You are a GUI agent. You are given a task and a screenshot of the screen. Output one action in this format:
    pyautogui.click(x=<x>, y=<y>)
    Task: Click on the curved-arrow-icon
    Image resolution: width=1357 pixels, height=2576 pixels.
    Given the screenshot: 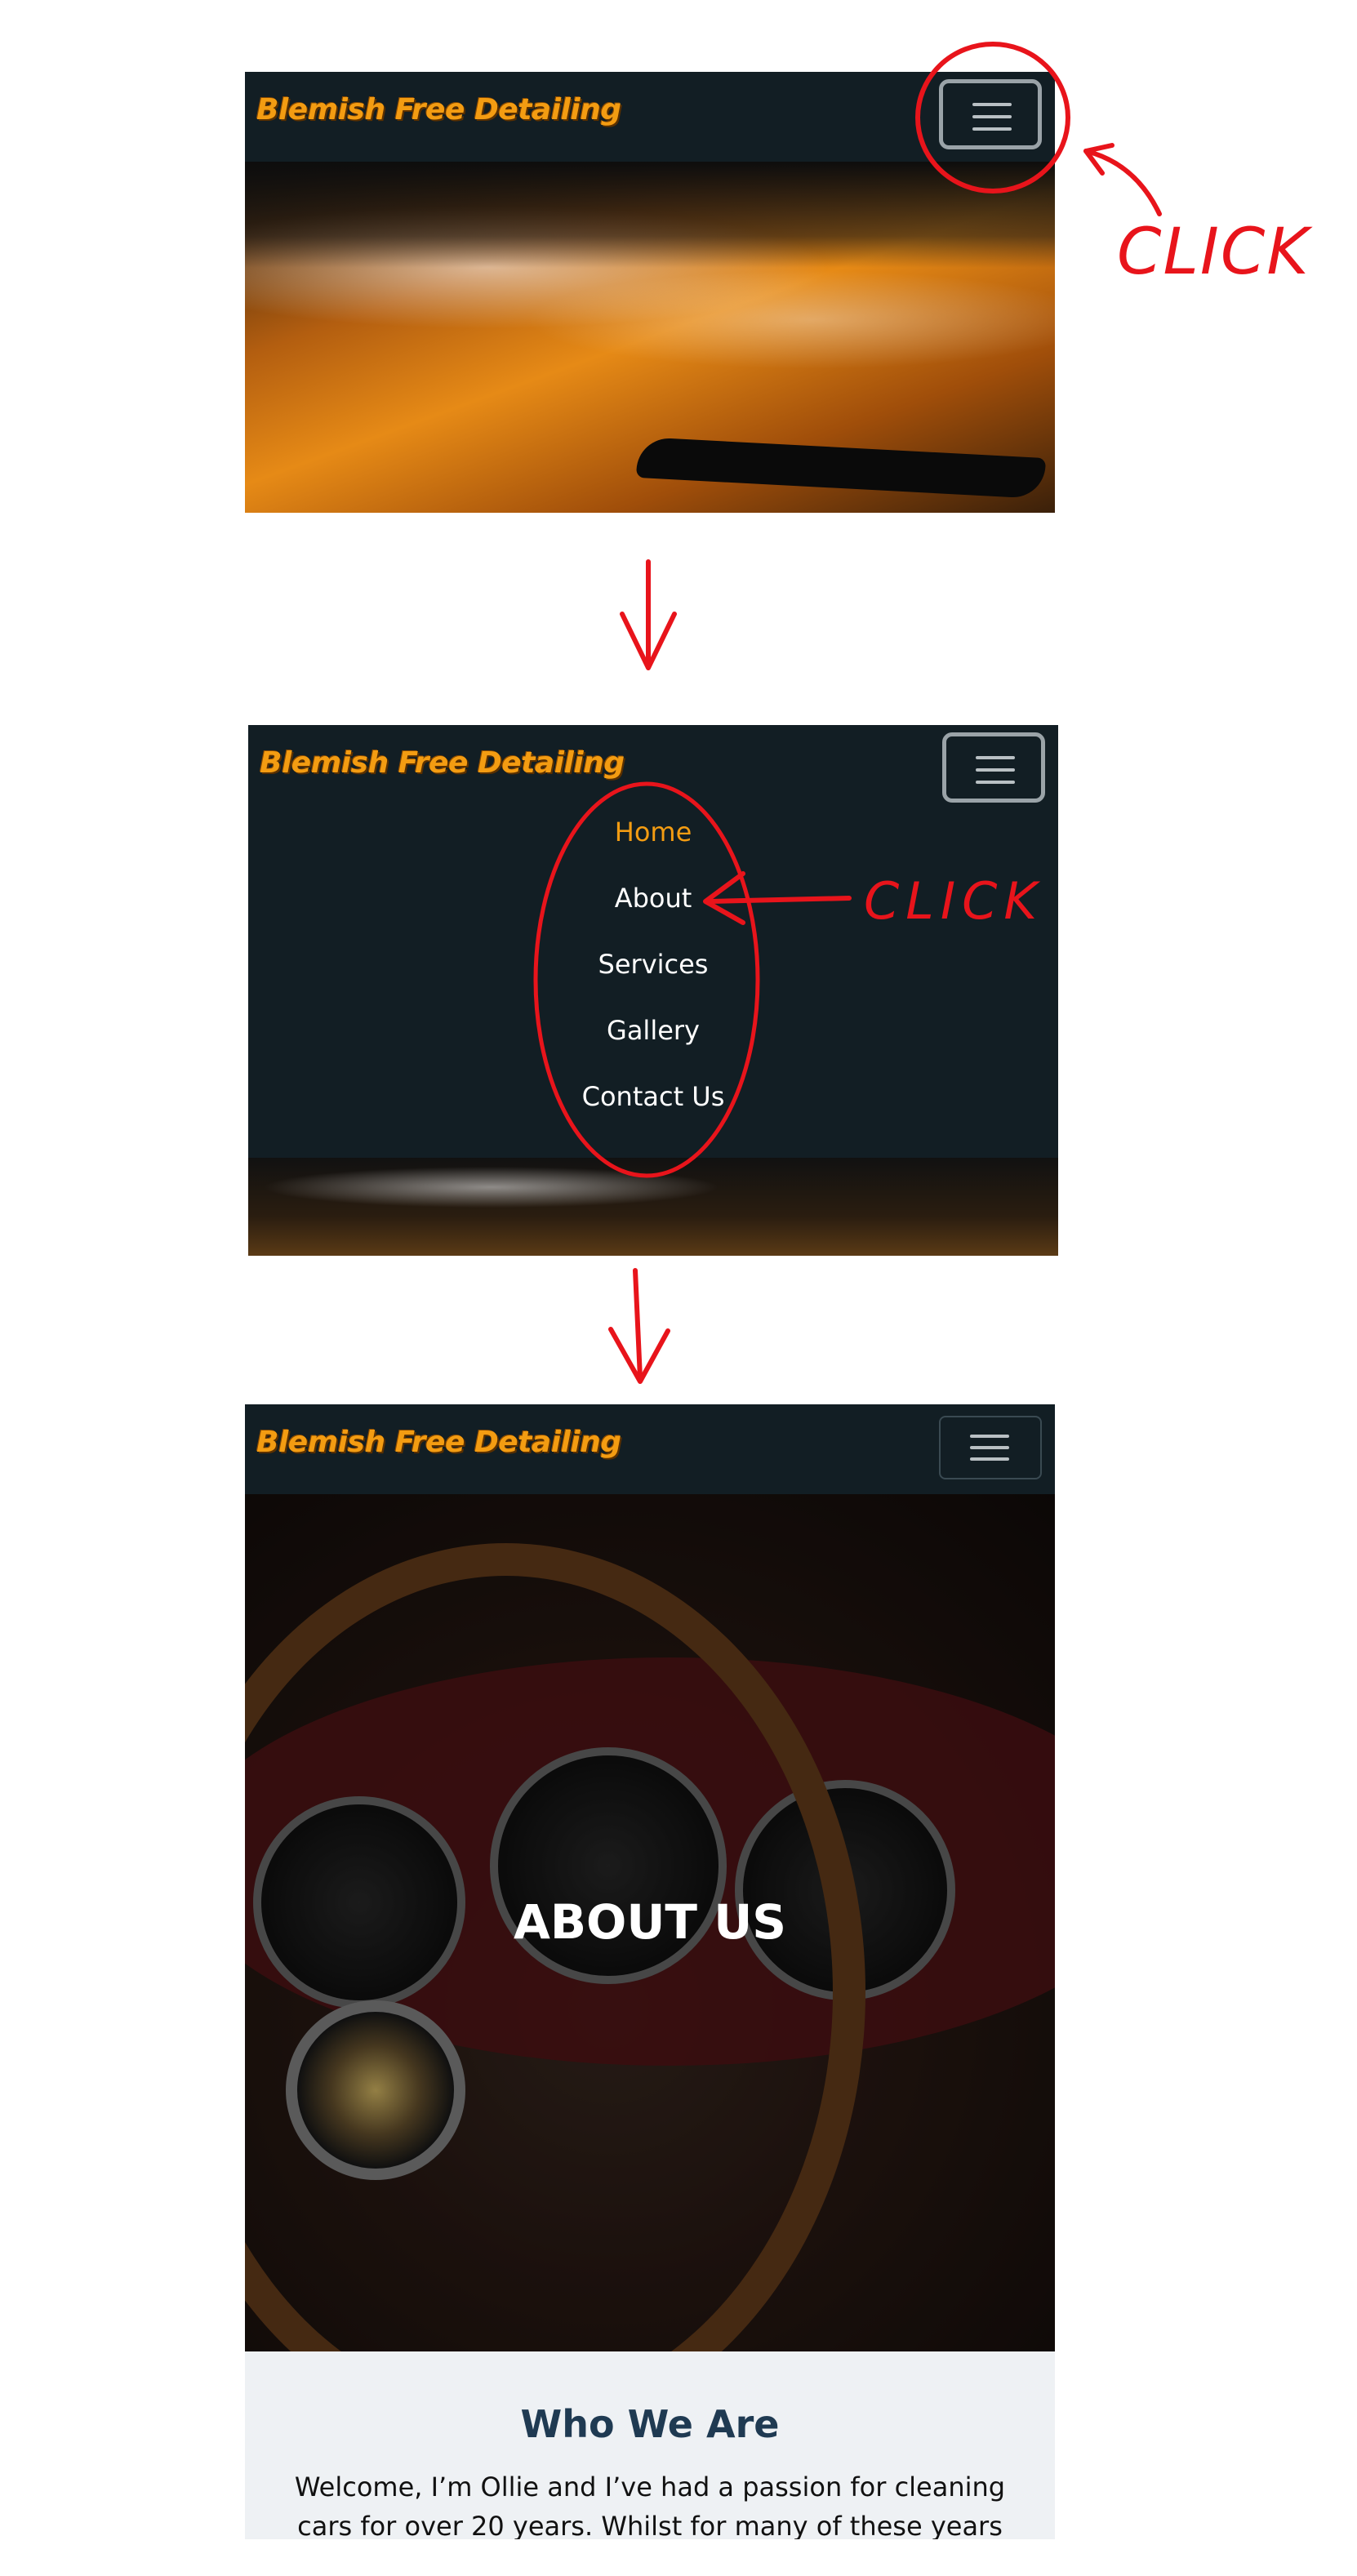 What is the action you would take?
    pyautogui.click(x=1122, y=182)
    